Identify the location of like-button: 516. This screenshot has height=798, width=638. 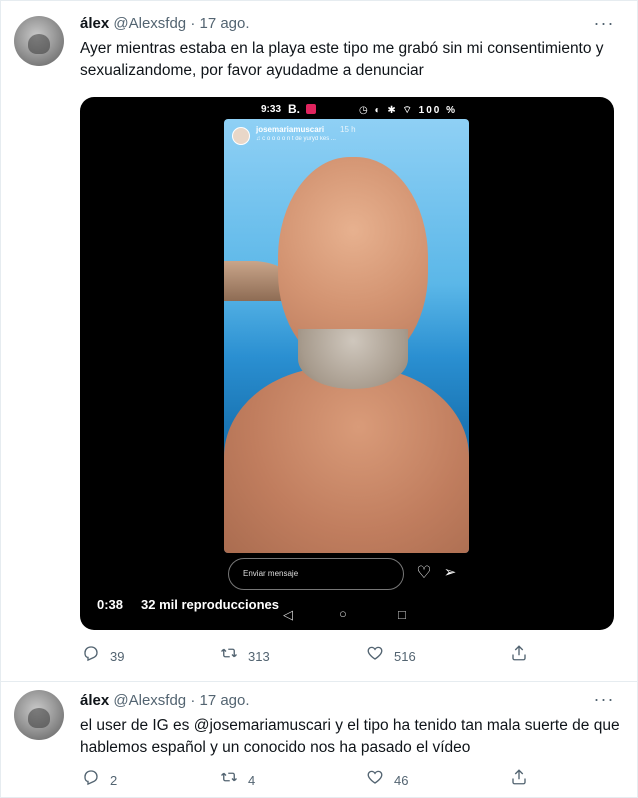
(390, 655).